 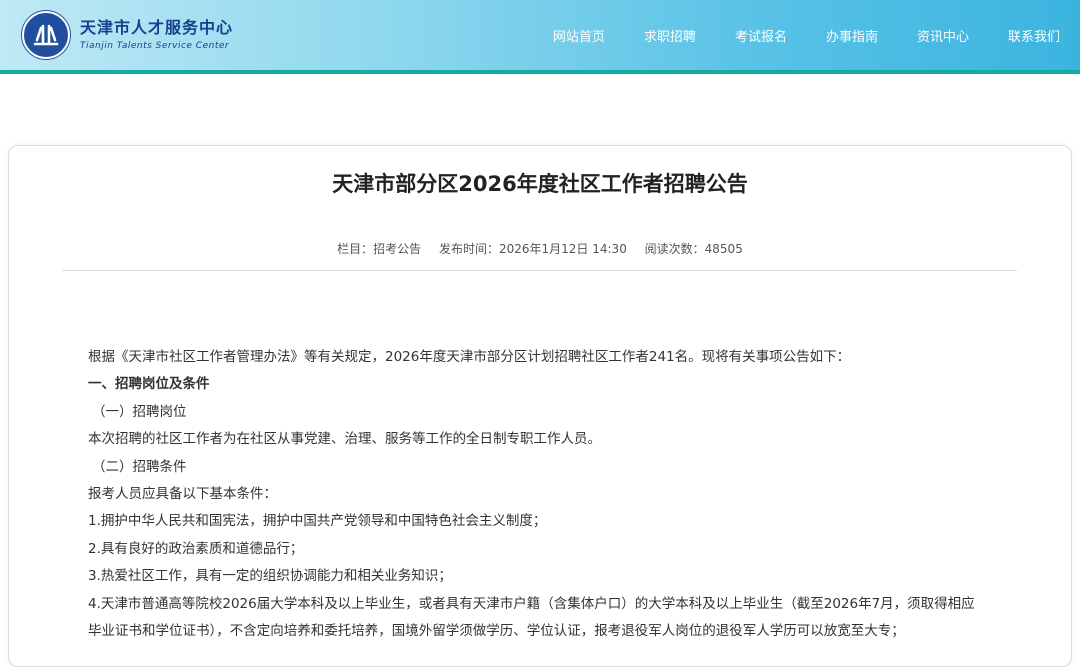 What do you see at coordinates (1034, 35) in the screenshot?
I see `nav-contact: 联系我们` at bounding box center [1034, 35].